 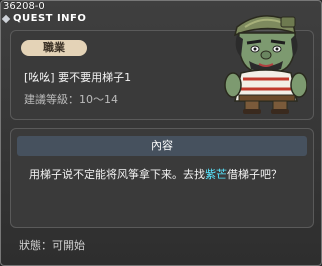 I want to click on description-text-before: 用梯子说不定能将风筝拿下来。去找, so click(x=117, y=174).